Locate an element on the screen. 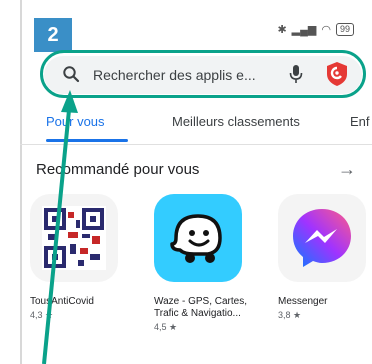  app-rating: 4,5 ★ is located at coordinates (166, 327).